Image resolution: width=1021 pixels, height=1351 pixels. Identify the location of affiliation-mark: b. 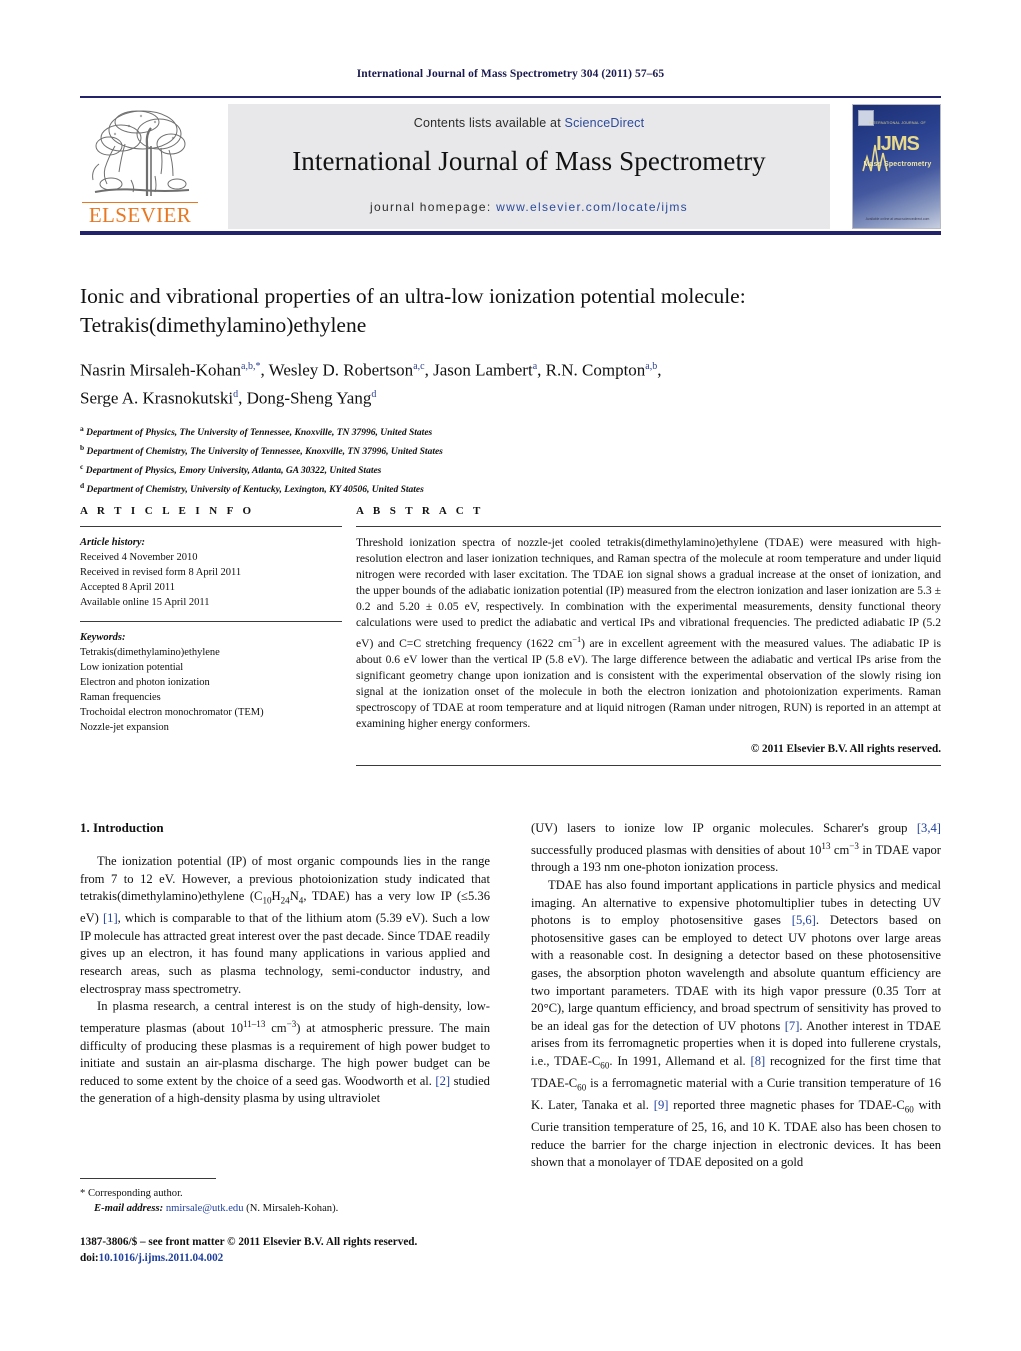
(82, 448).